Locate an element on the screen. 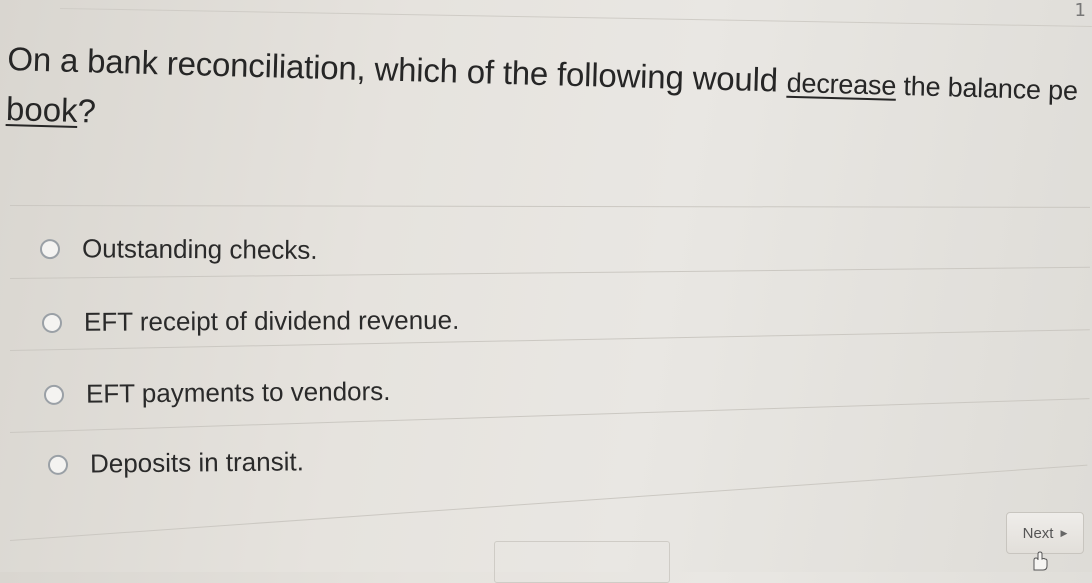  triangle-right-icon: ▶ is located at coordinates (1064, 532).